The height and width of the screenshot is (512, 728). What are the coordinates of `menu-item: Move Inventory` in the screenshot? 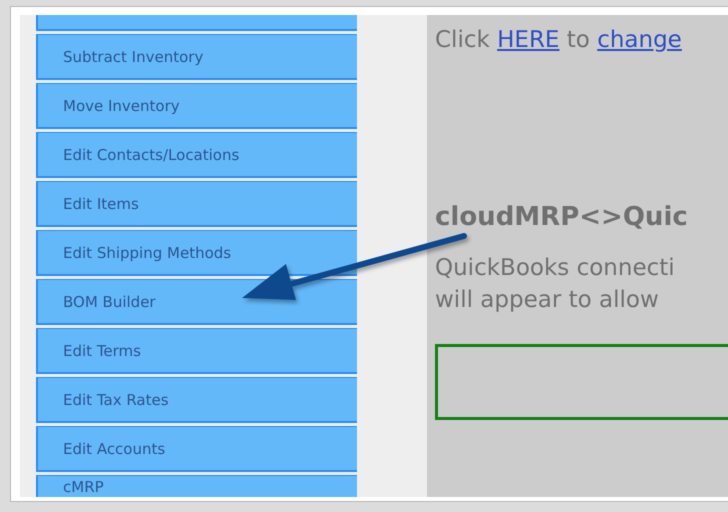 It's located at (196, 106).